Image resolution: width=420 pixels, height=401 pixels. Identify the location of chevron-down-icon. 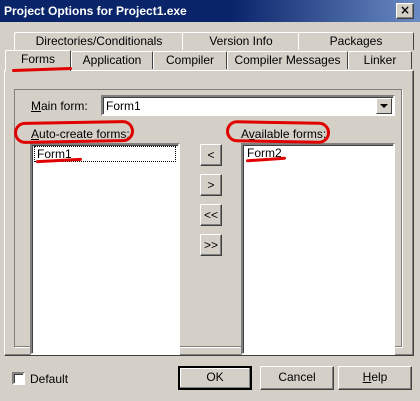
(384, 106).